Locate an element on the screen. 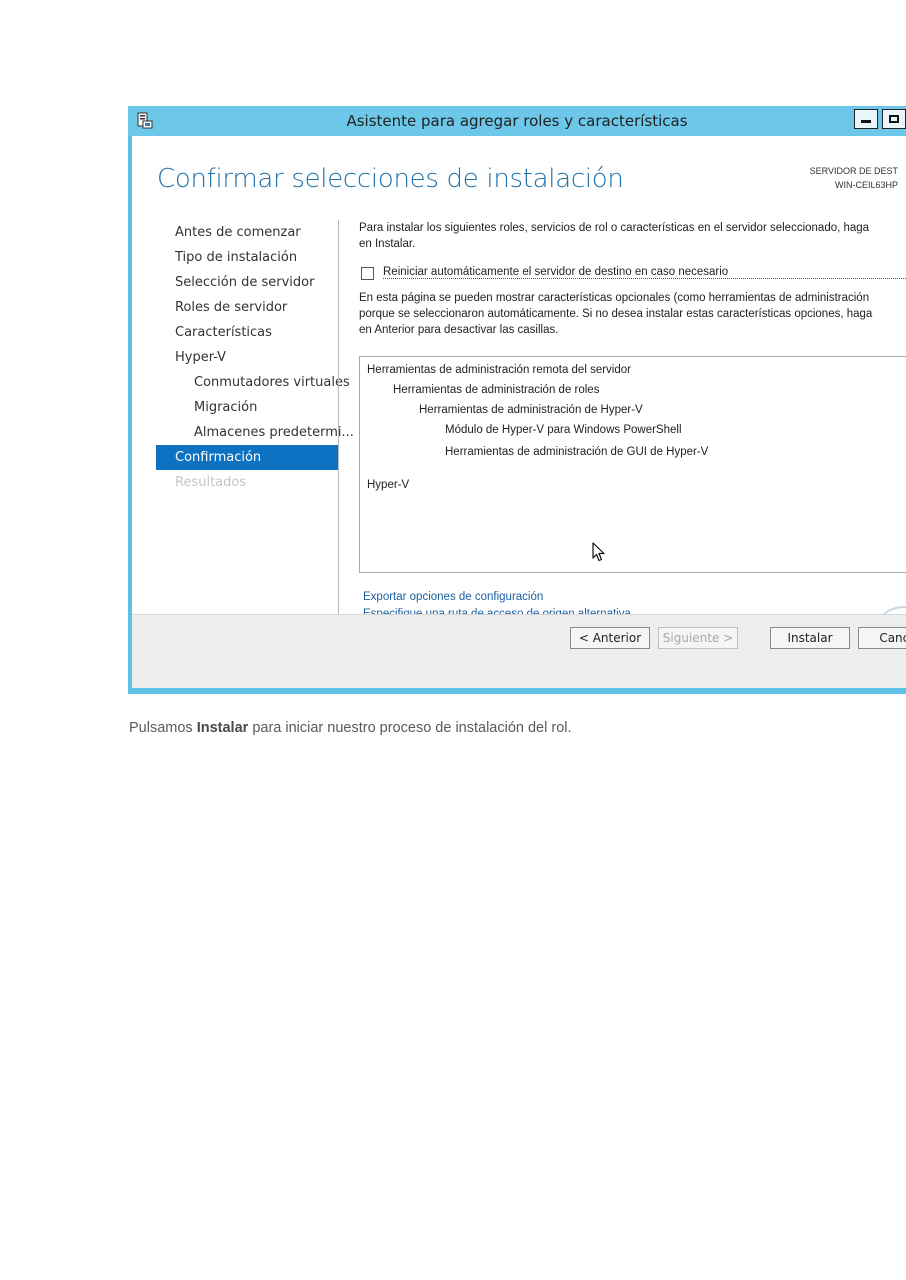 The height and width of the screenshot is (1280, 906). maximize-button is located at coordinates (894, 119).